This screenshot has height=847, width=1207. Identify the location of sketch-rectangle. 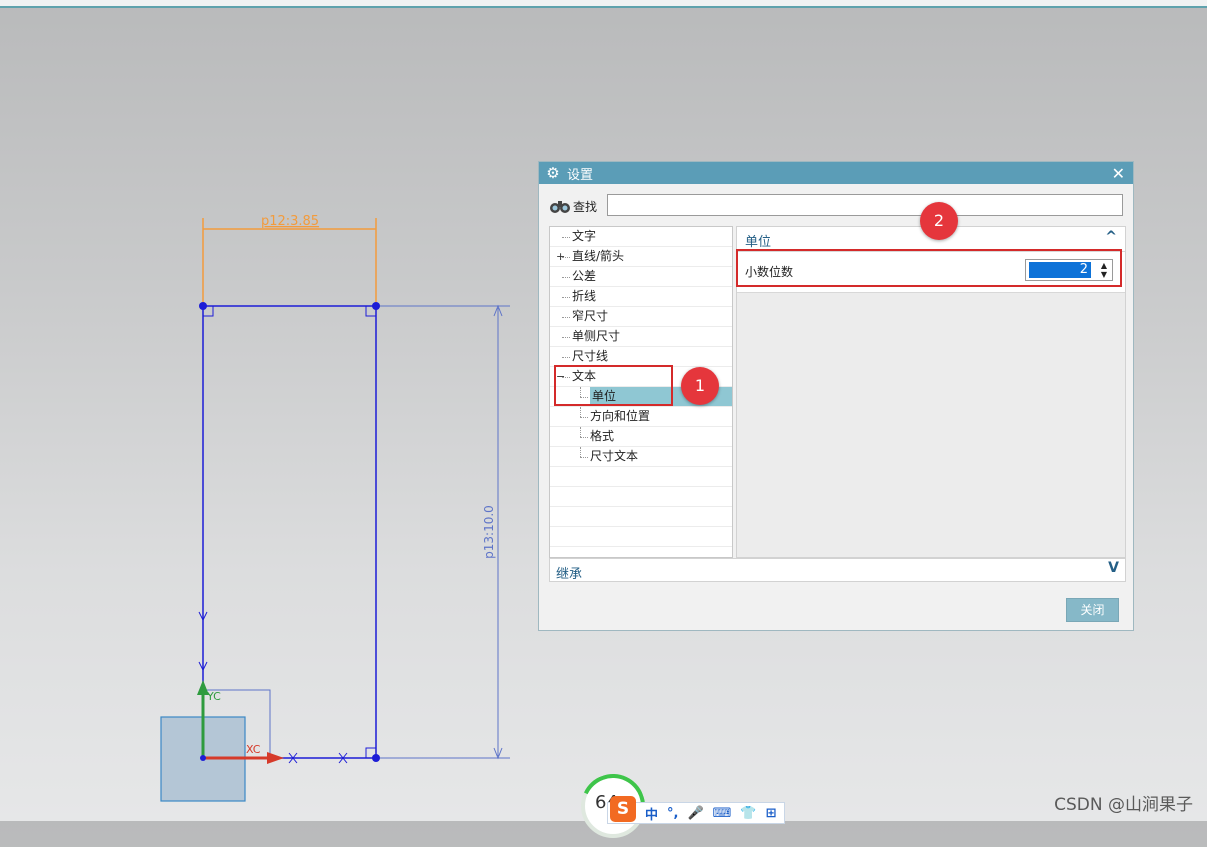
(287, 534).